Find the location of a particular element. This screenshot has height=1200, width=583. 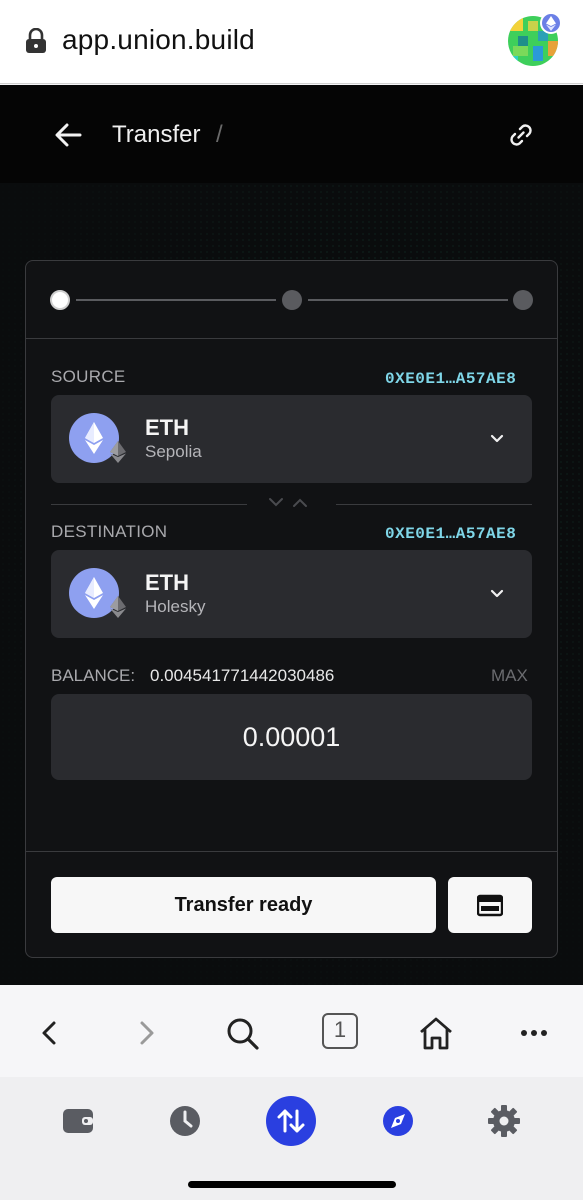

destination-asset-select: ETH Holesky is located at coordinates (291, 594).